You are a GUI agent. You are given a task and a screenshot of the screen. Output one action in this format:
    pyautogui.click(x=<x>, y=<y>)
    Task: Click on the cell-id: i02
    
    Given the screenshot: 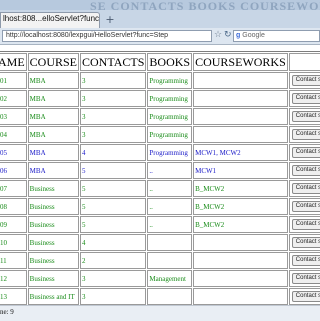 What is the action you would take?
    pyautogui.click(x=13, y=98)
    